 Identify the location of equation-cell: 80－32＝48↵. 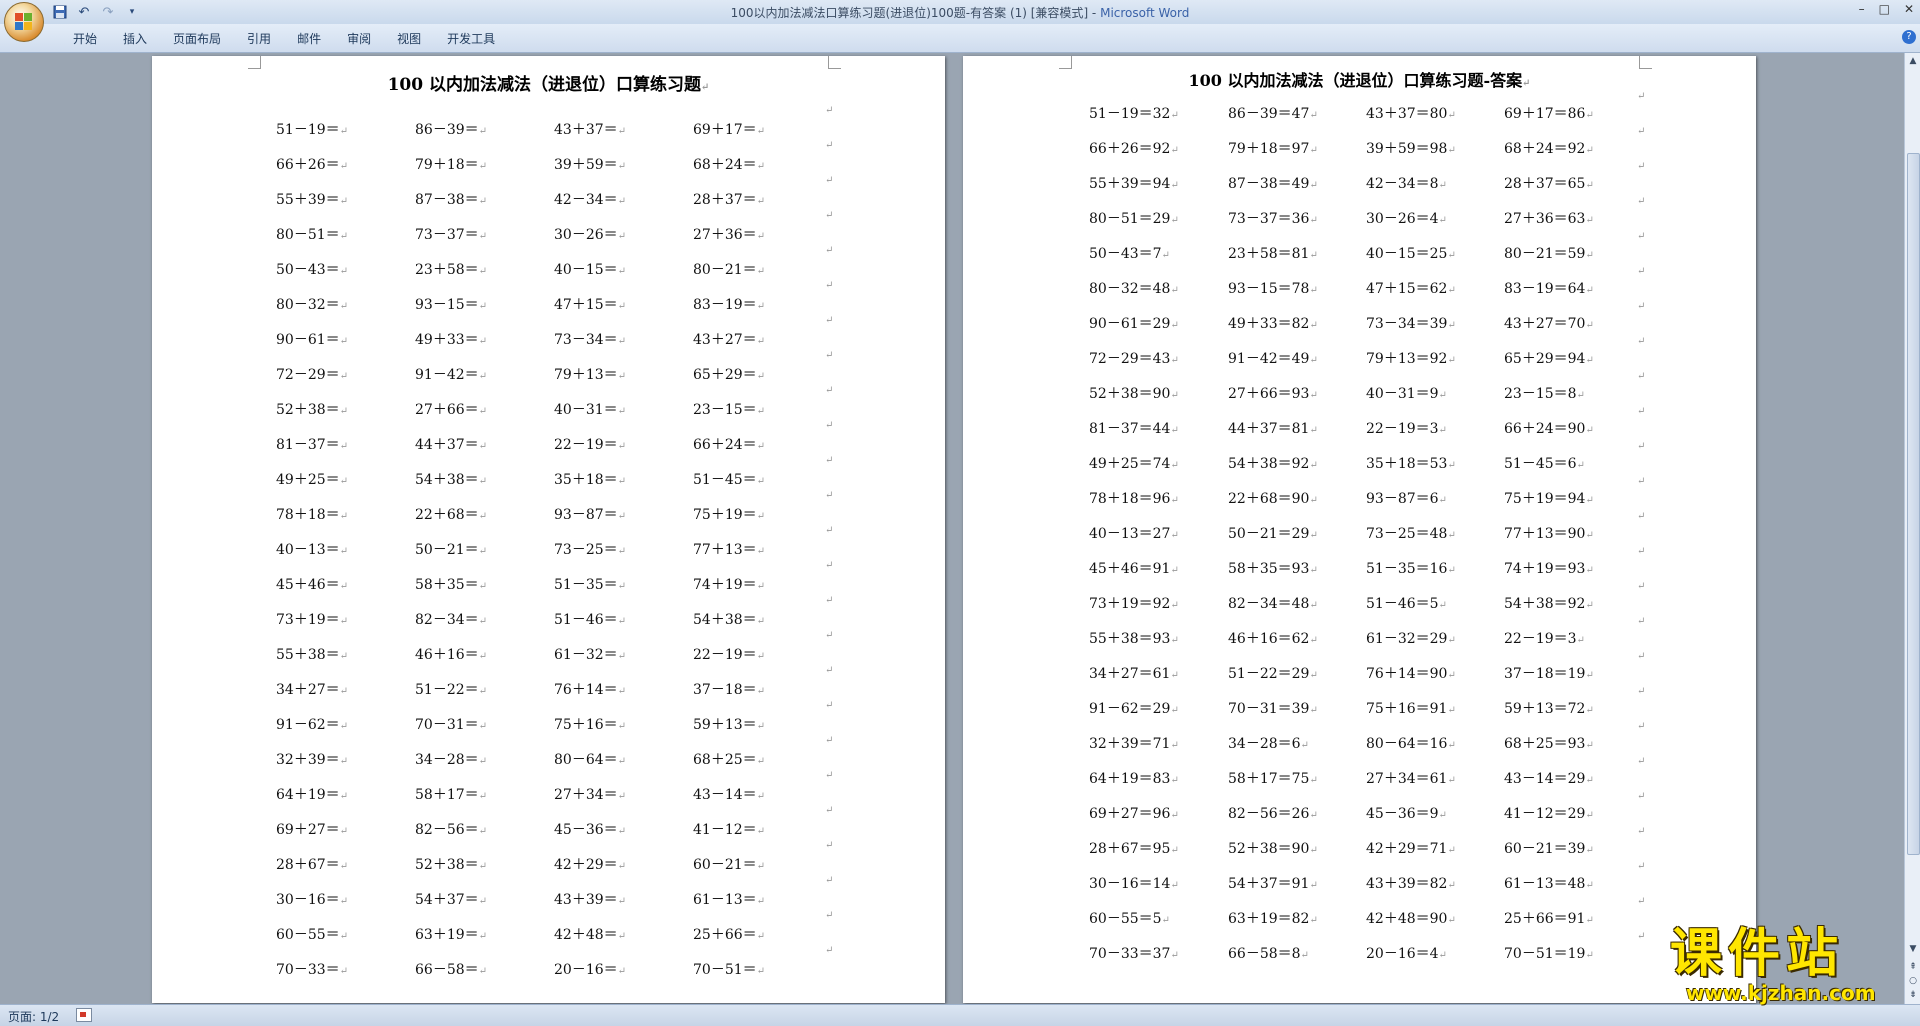
(1134, 288).